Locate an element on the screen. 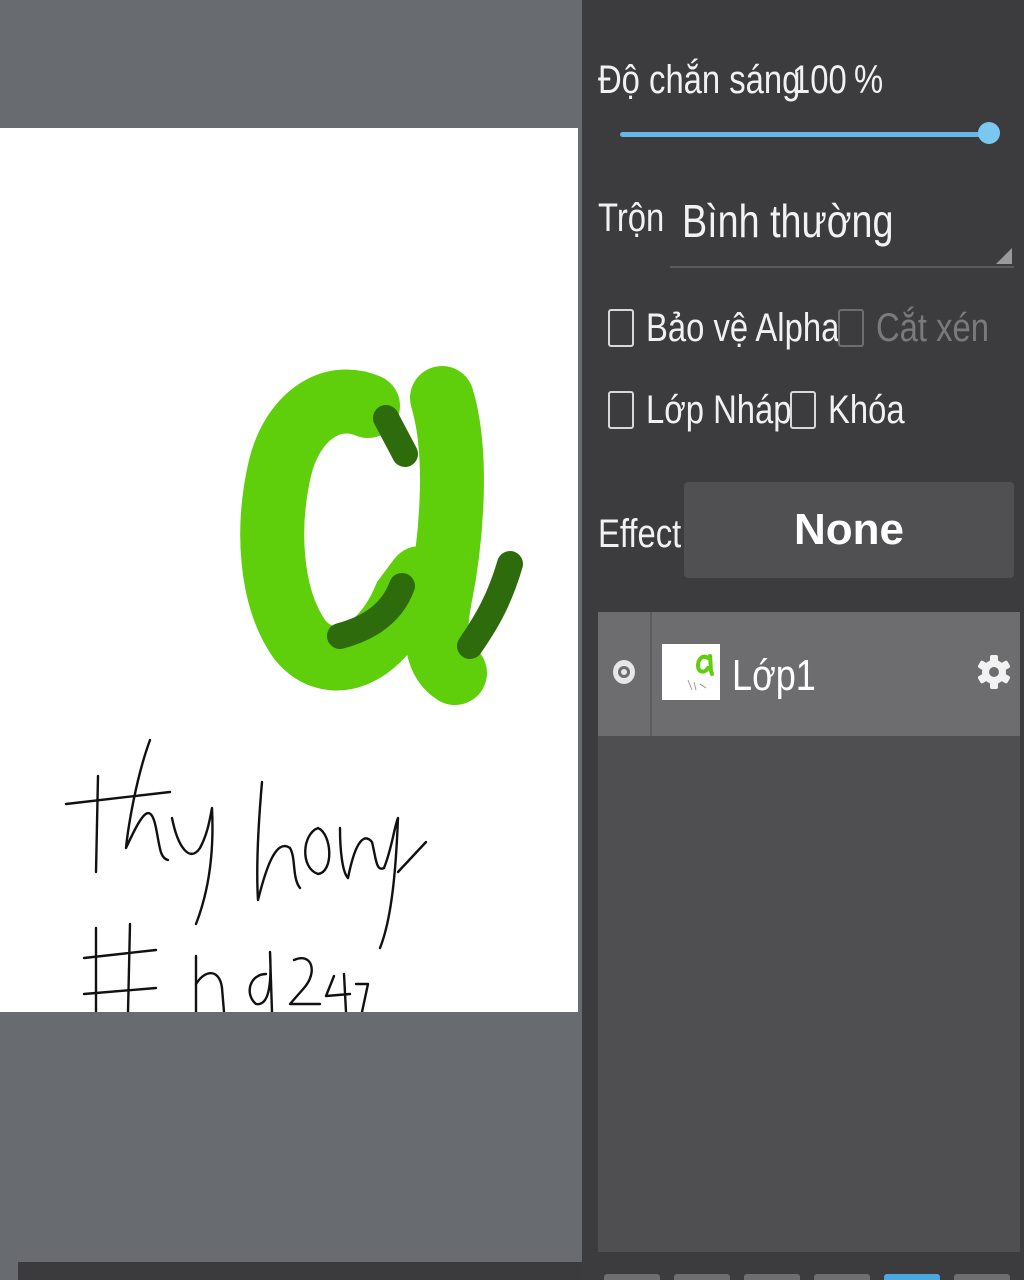 The width and height of the screenshot is (1024, 1280). row-divider is located at coordinates (651, 674).